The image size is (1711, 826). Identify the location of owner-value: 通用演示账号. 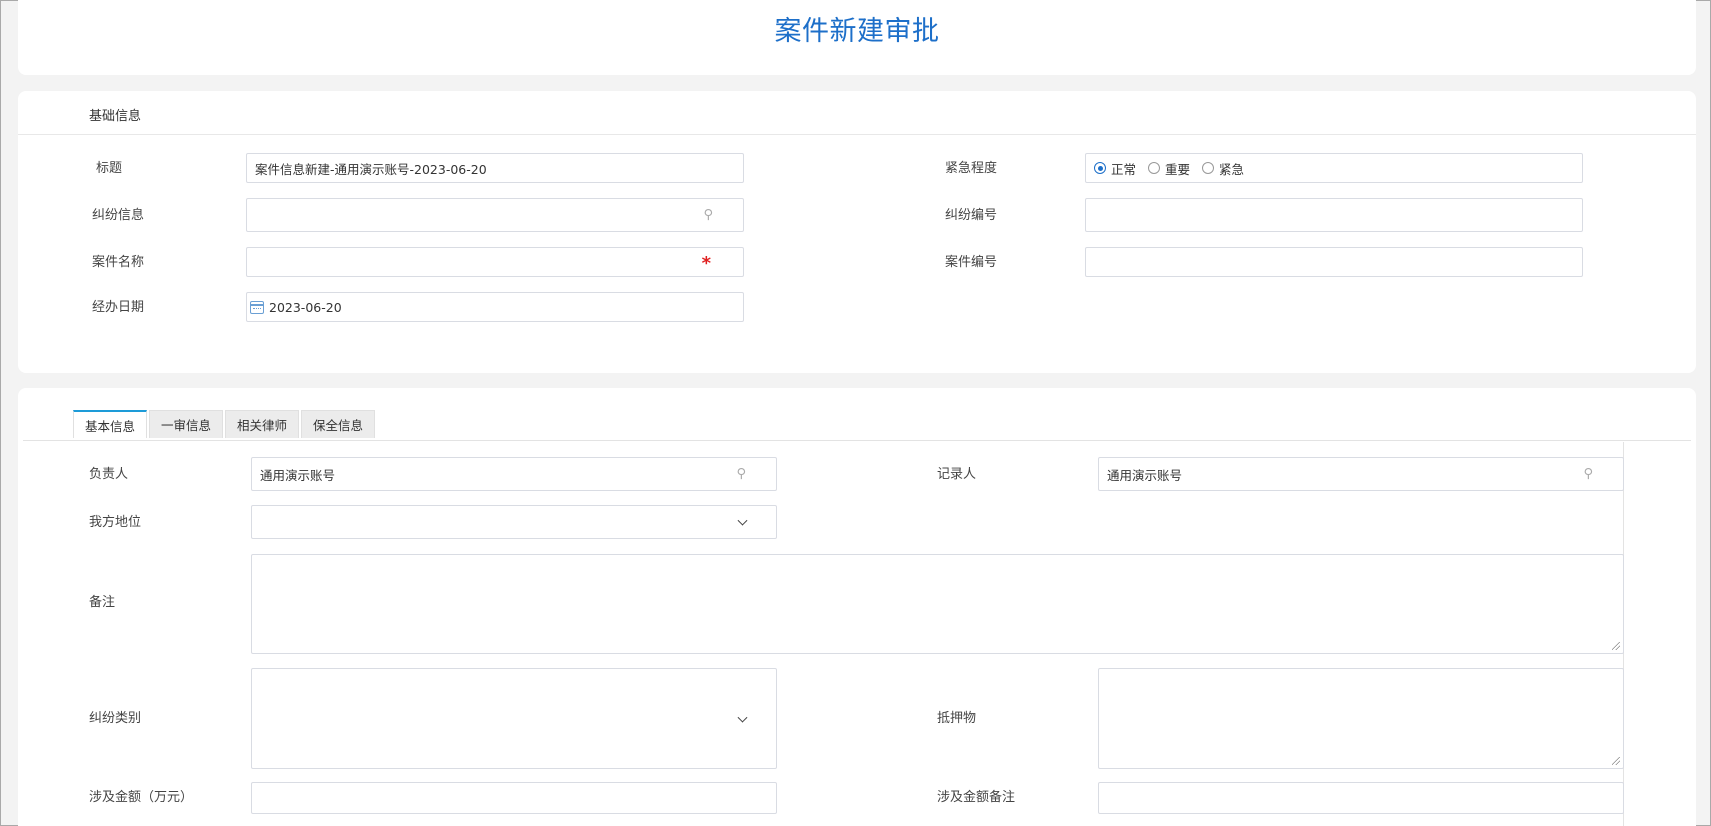
(298, 475).